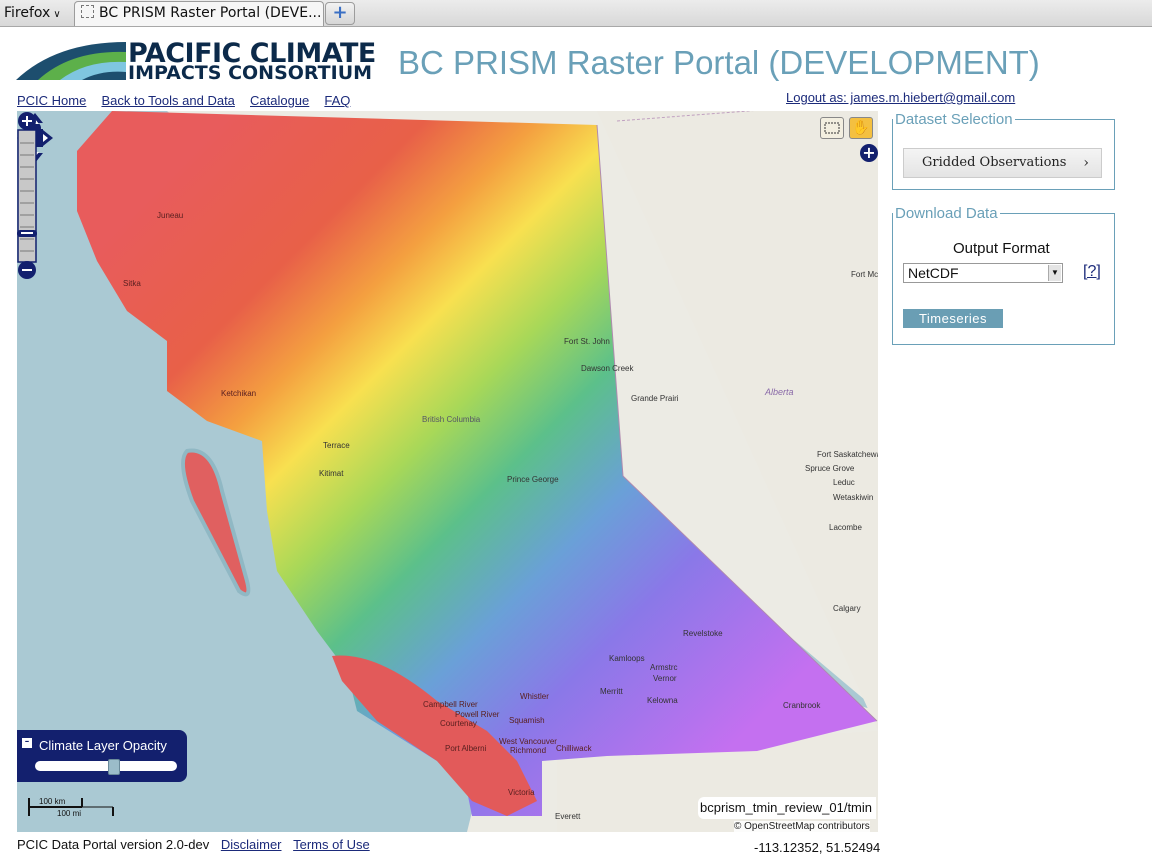 The width and height of the screenshot is (1152, 864). I want to click on map-label: Powell River, so click(477, 714).